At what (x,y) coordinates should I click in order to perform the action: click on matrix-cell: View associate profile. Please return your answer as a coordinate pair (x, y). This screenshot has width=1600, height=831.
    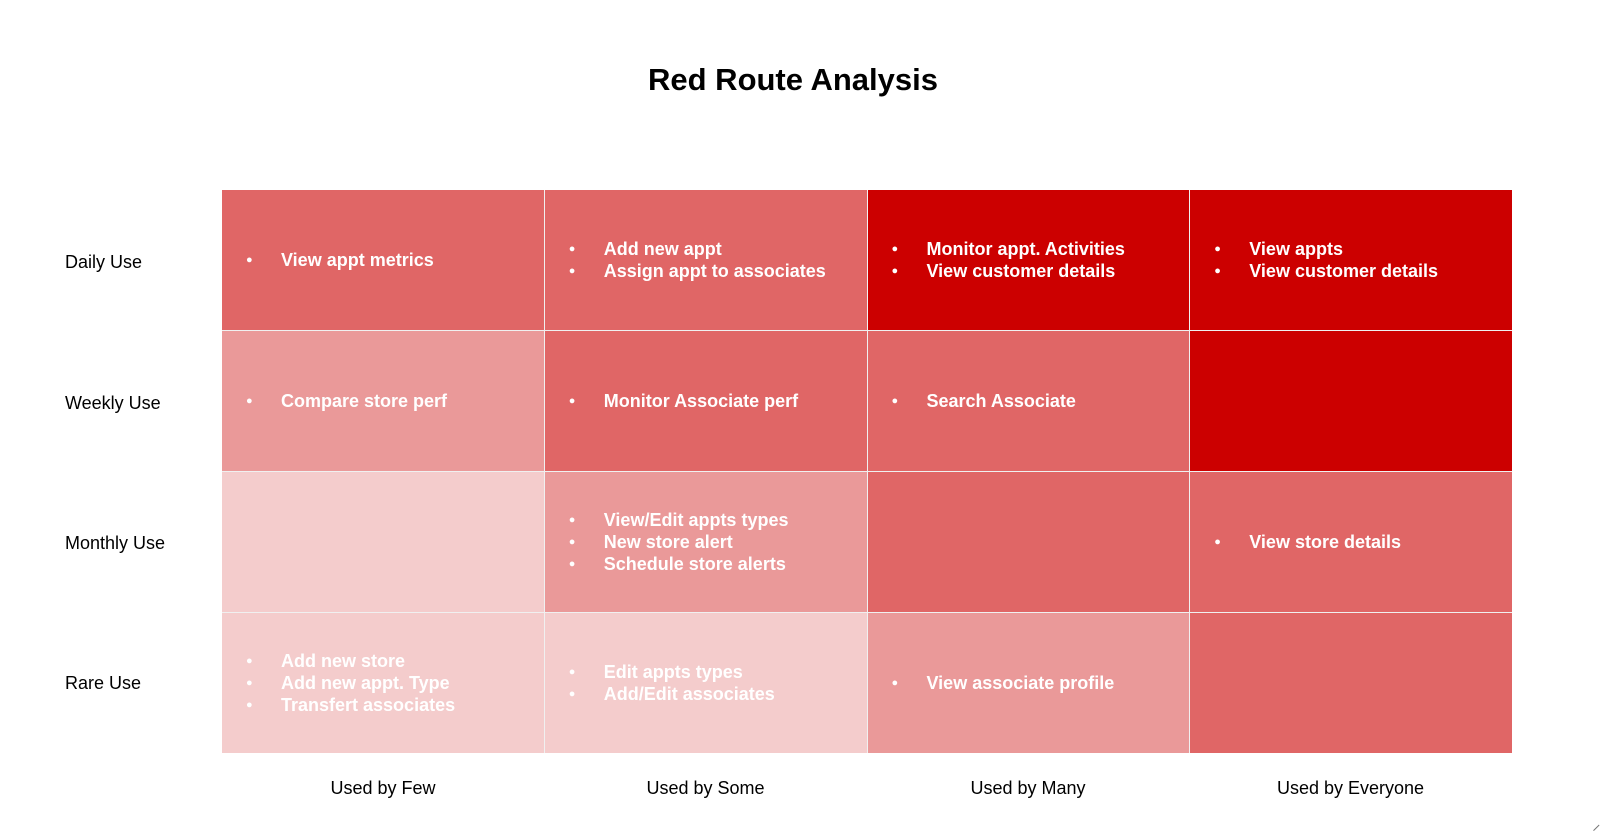
    Looking at the image, I should click on (1028, 683).